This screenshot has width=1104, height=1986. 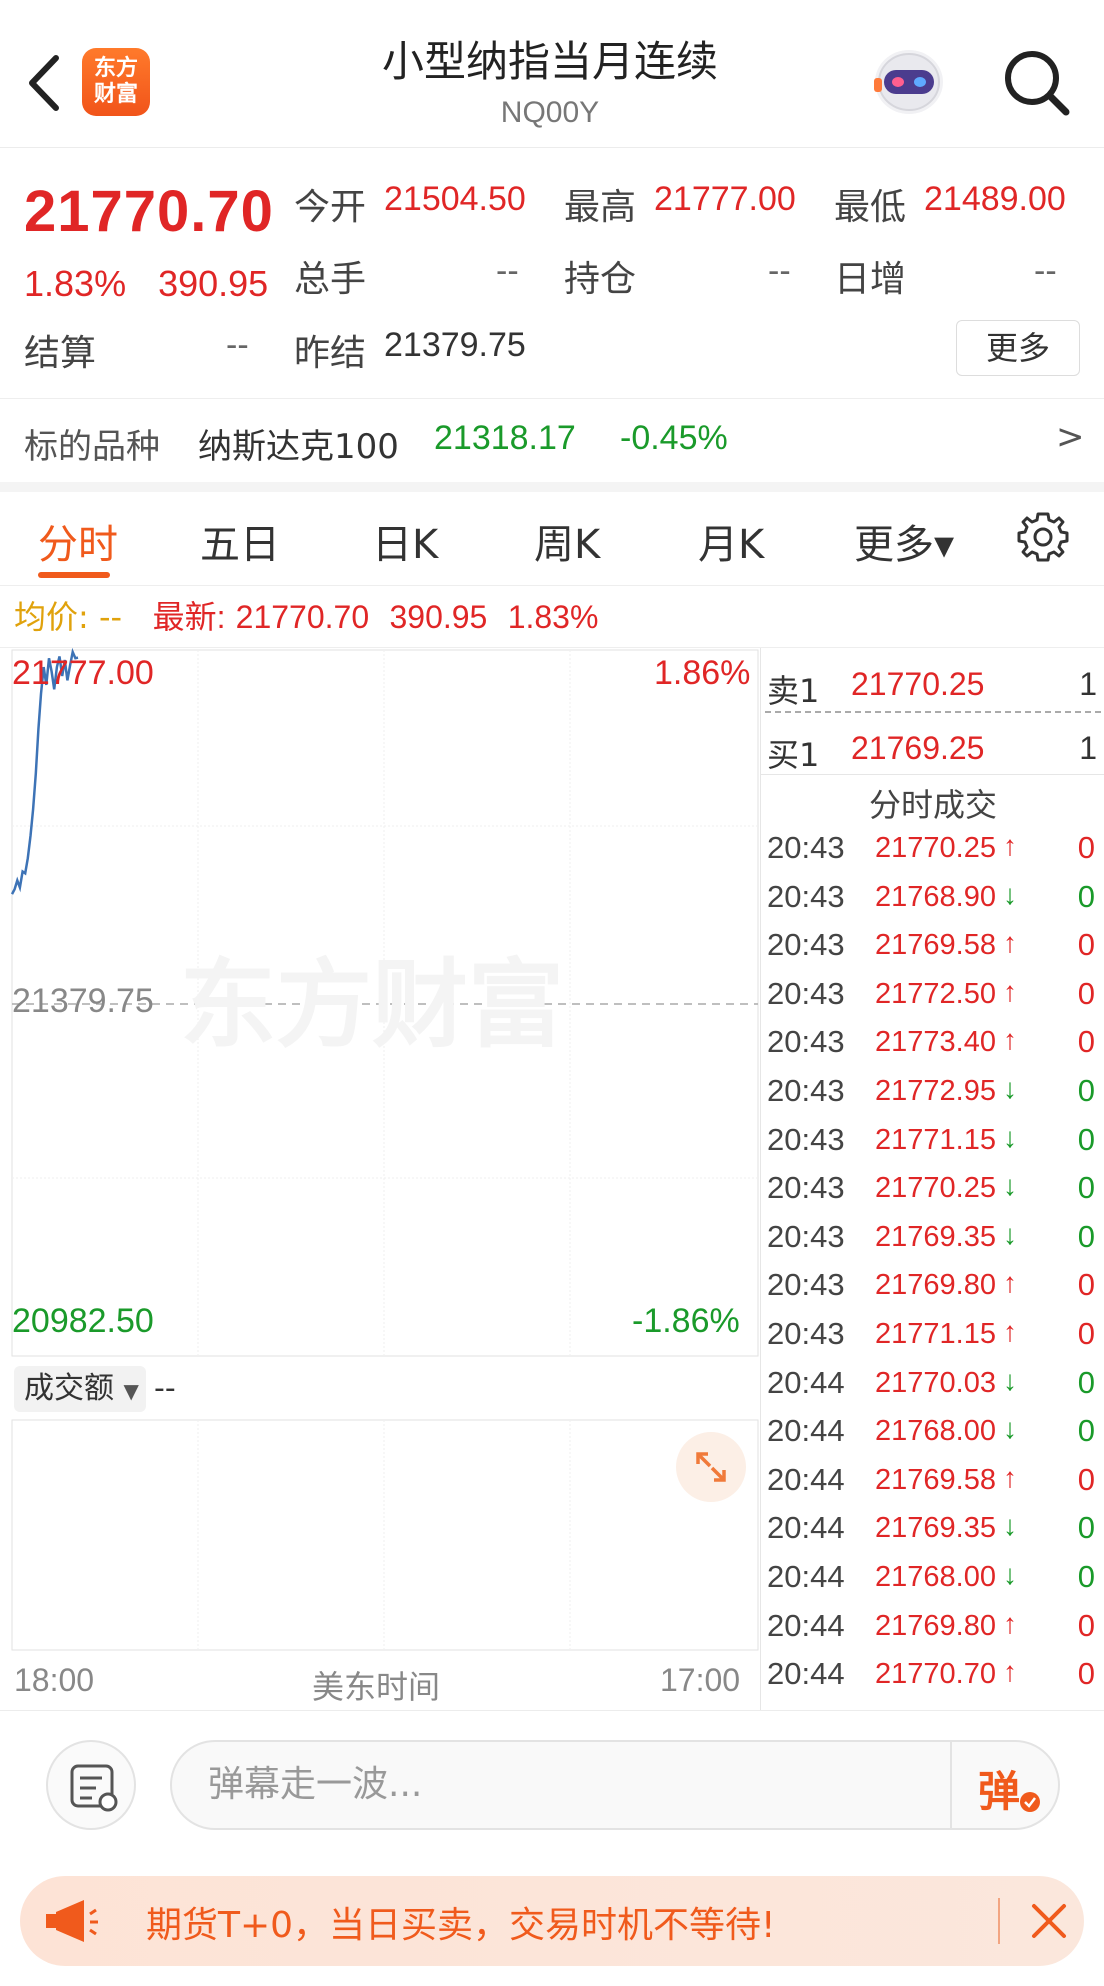 I want to click on time-axis-end: 17:00, so click(x=700, y=1680).